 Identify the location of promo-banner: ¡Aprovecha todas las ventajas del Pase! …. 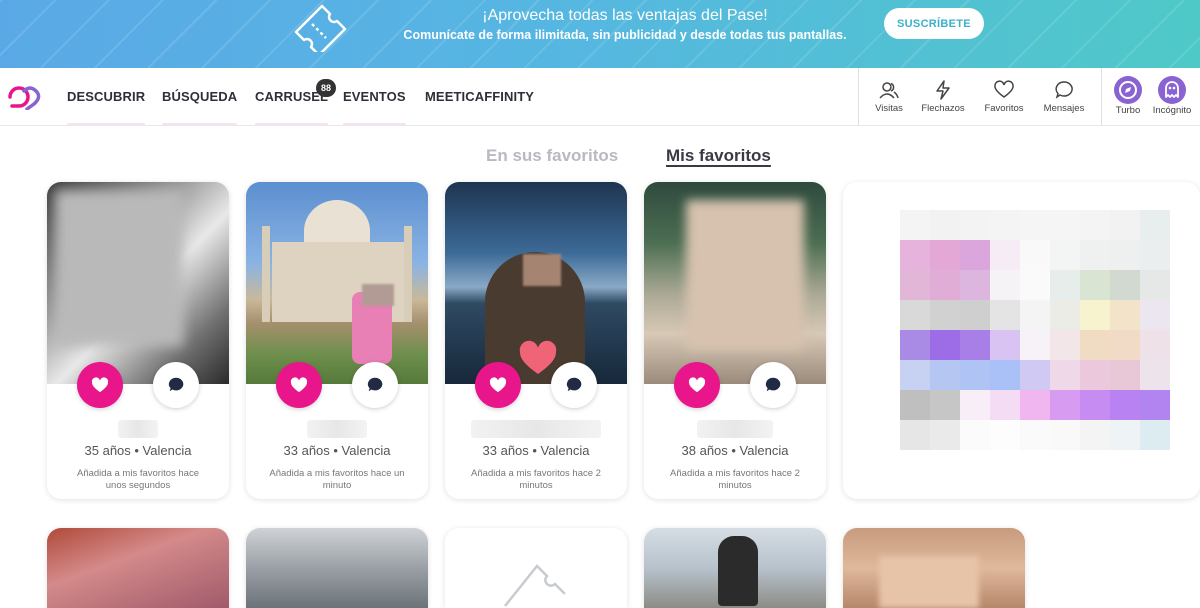
(600, 34).